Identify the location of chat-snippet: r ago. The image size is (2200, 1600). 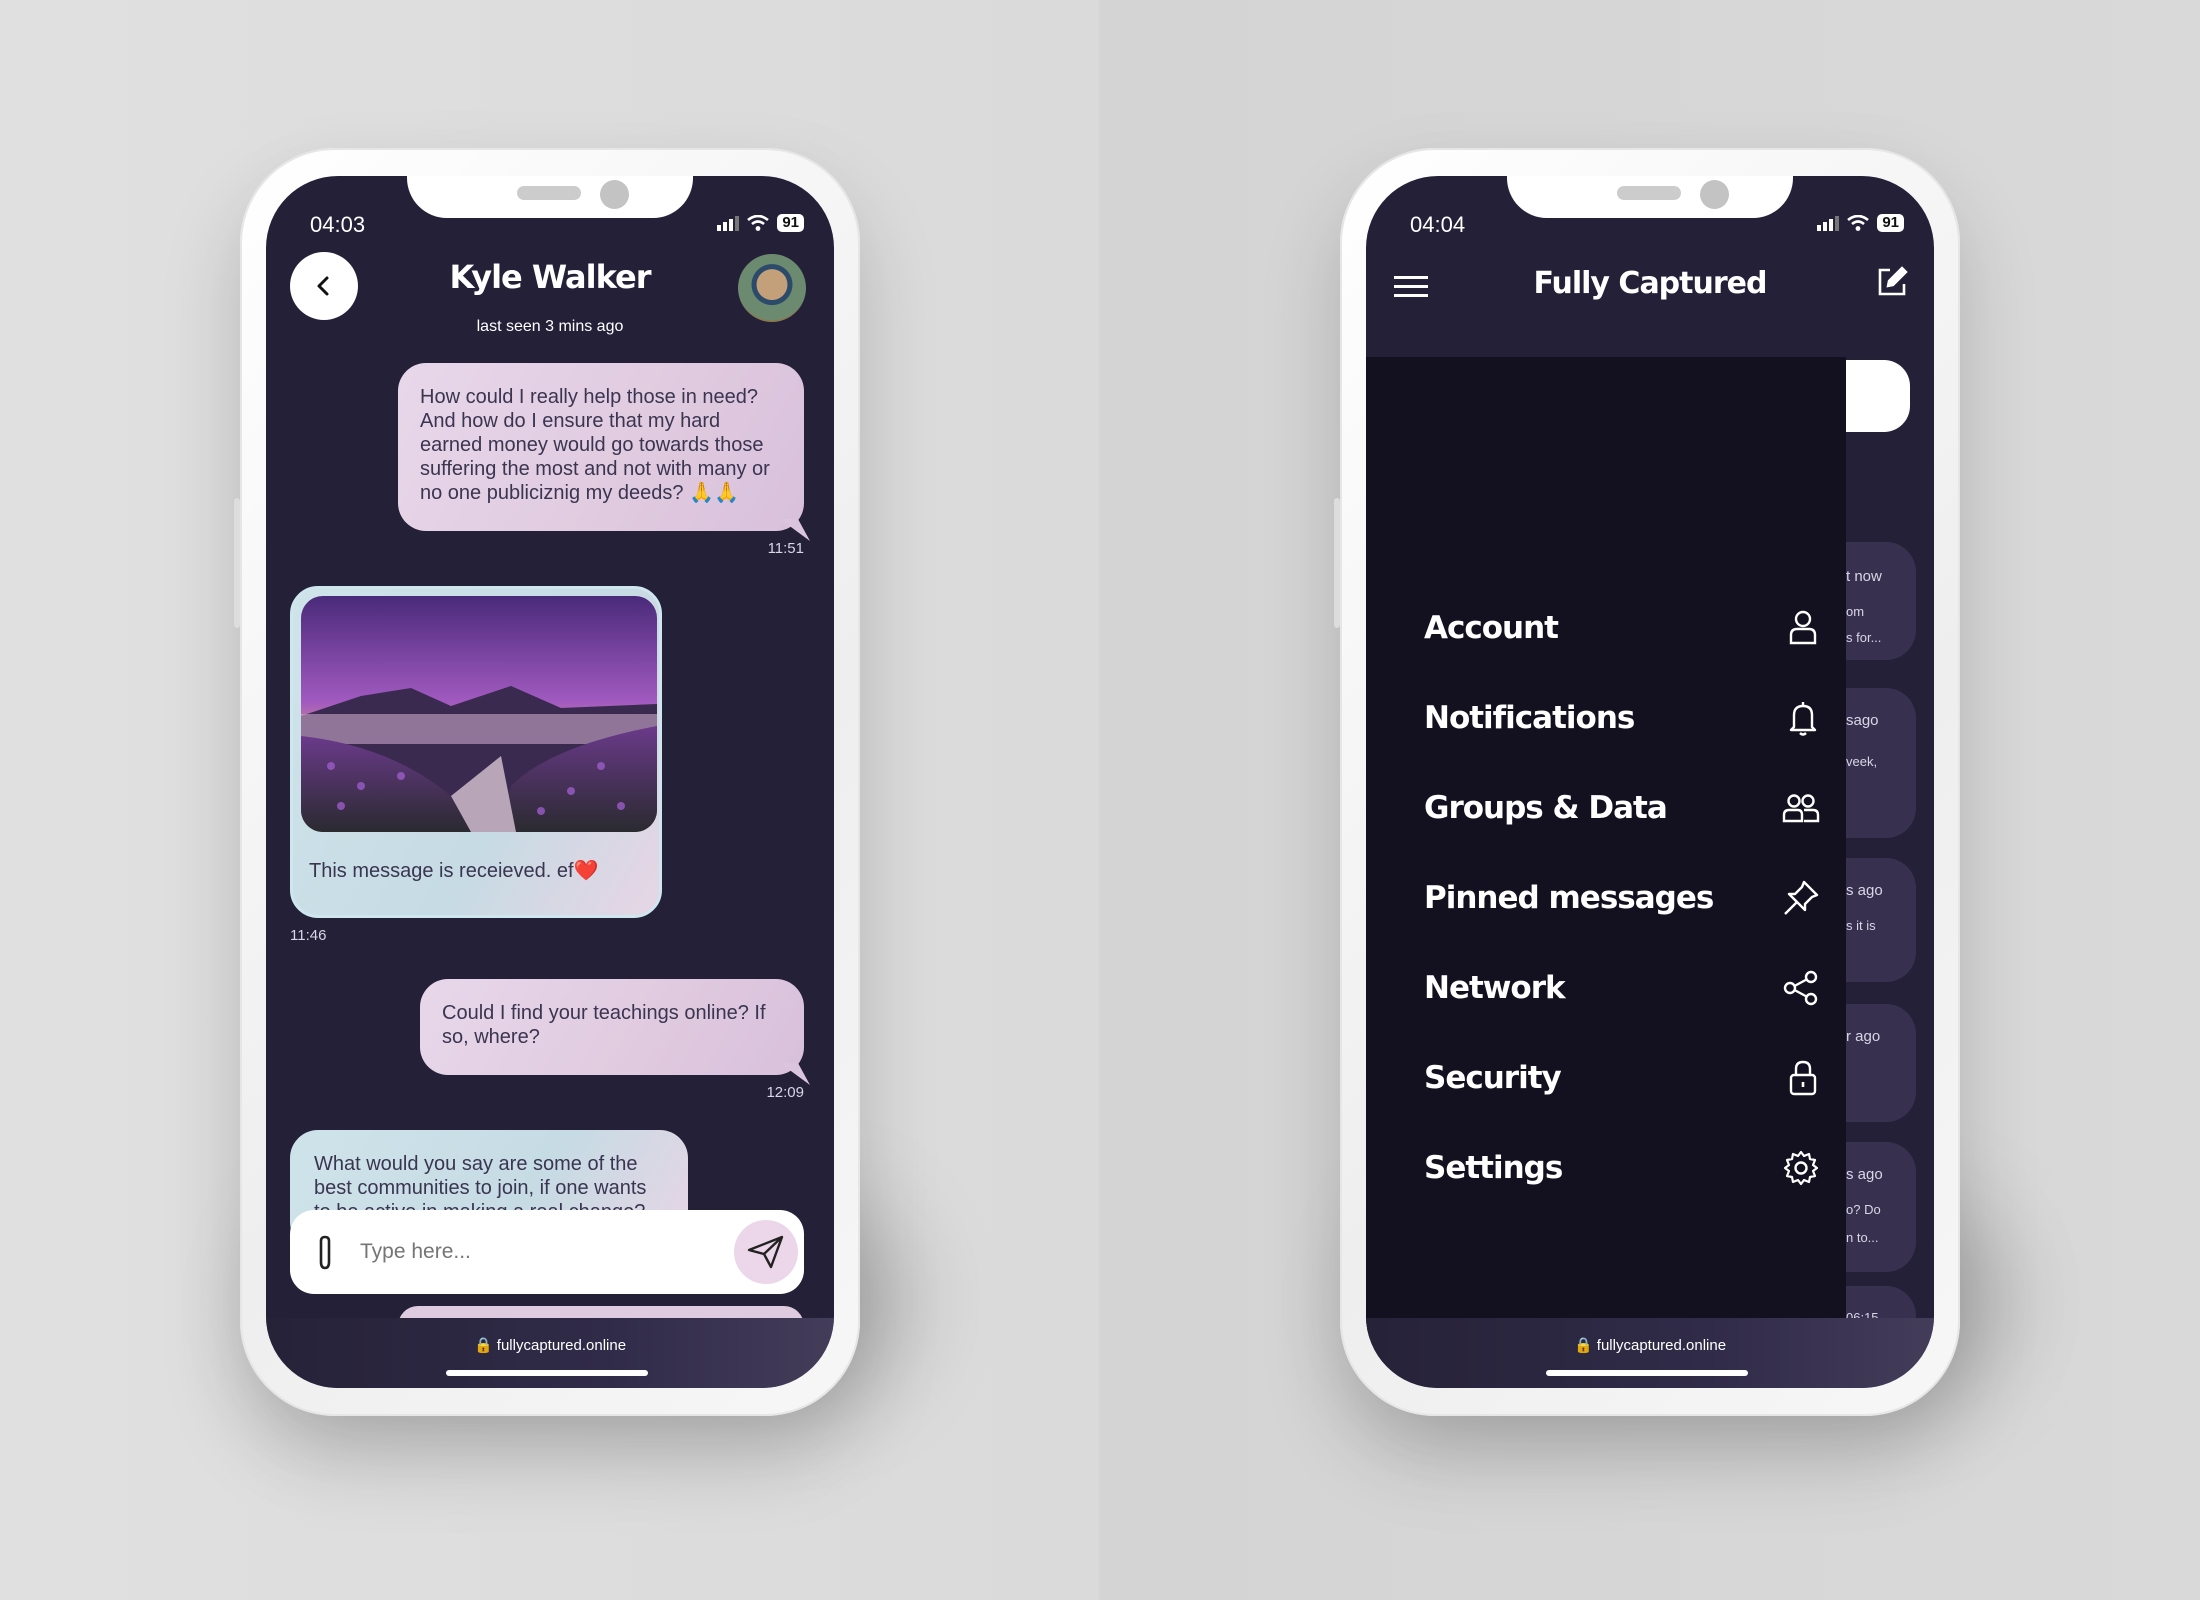
(1863, 1036).